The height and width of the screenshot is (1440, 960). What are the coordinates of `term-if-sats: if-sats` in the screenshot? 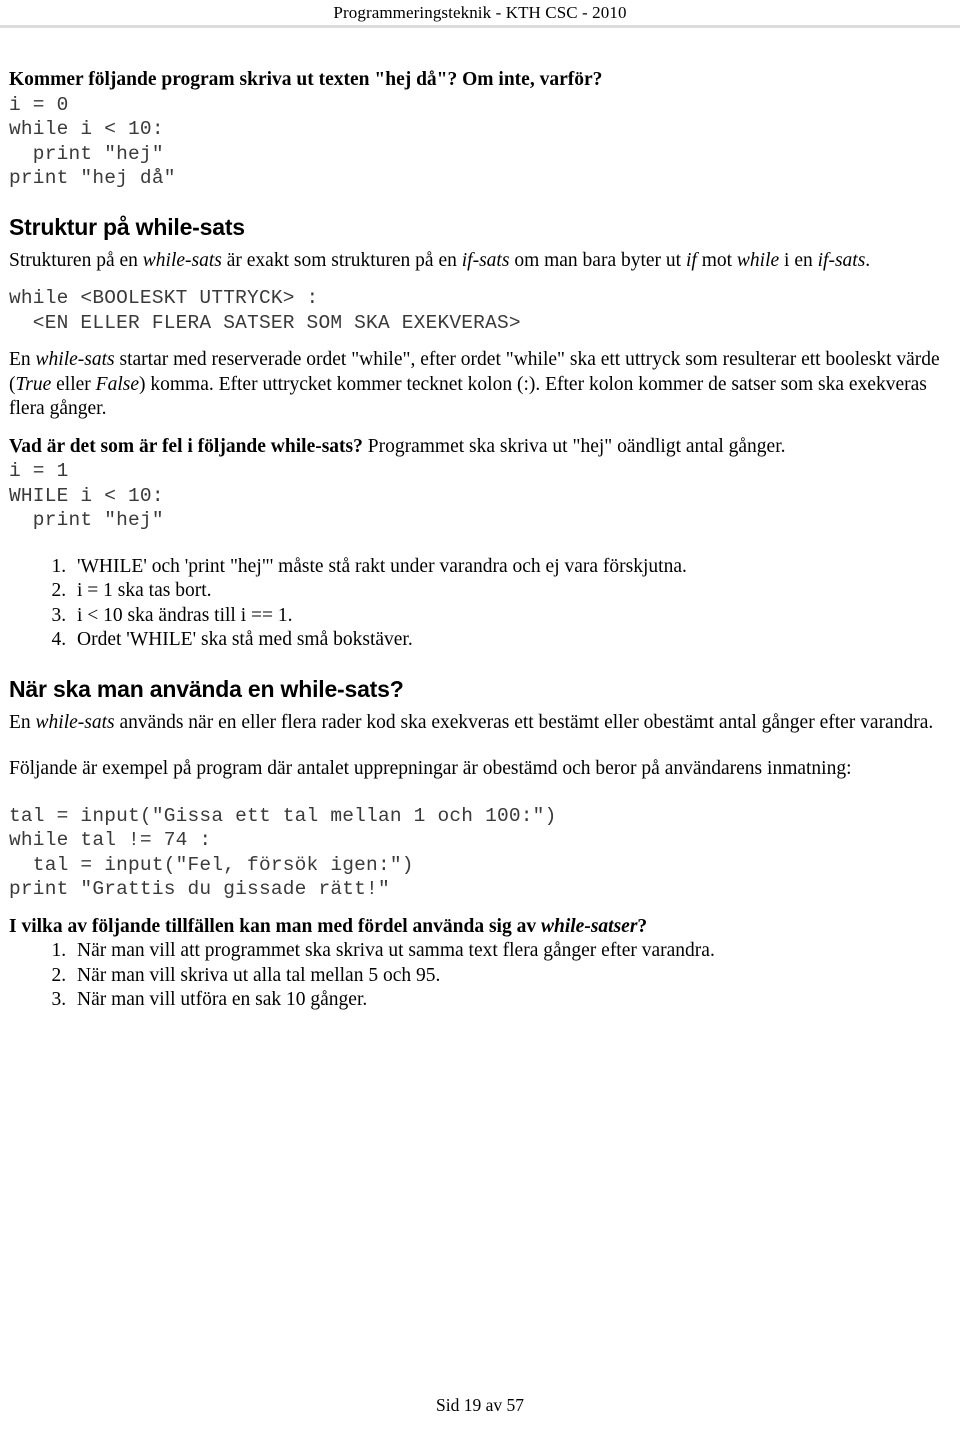 It's located at (485, 260).